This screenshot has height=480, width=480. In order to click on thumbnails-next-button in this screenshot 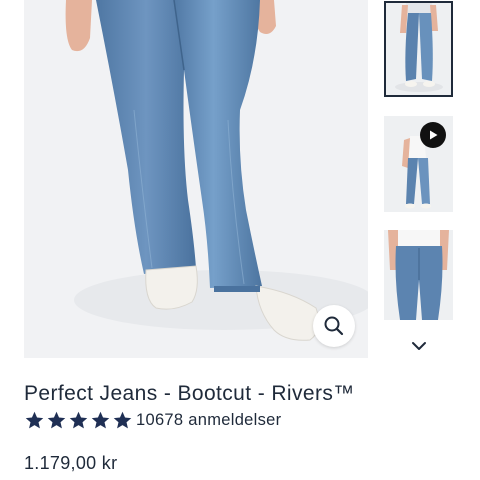, I will do `click(419, 346)`.